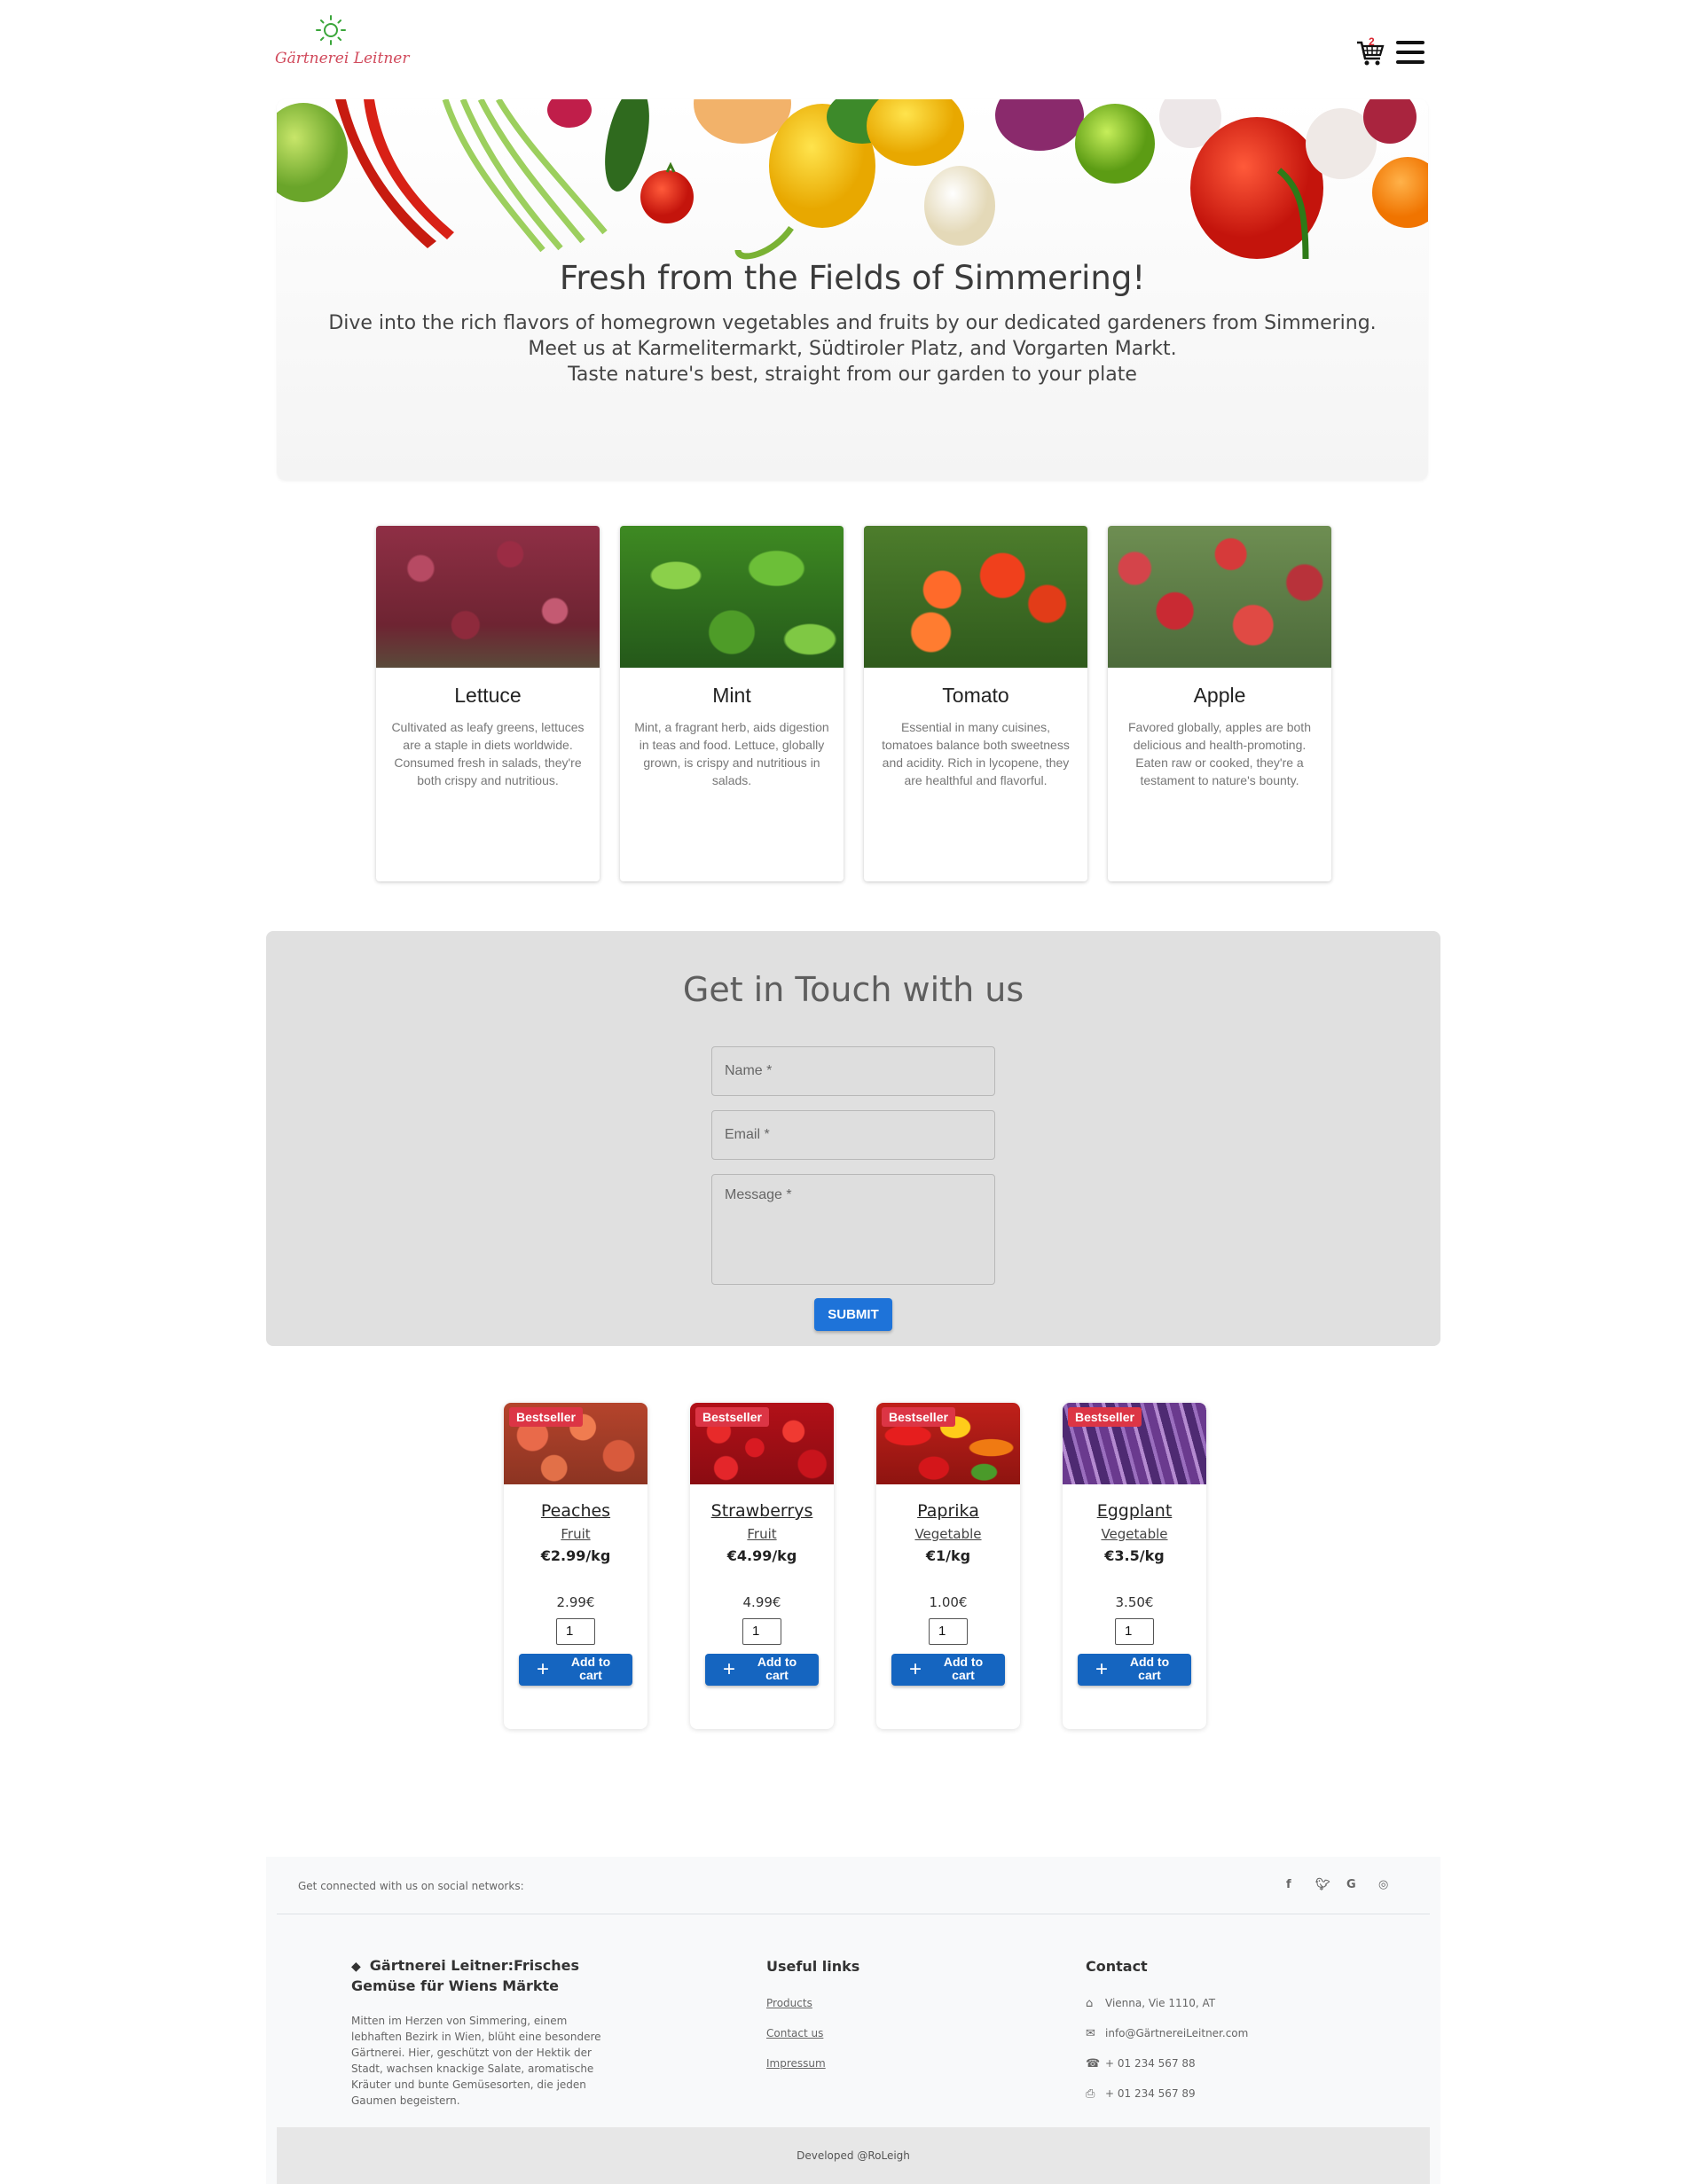 This screenshot has height=2184, width=1703. What do you see at coordinates (731, 695) in the screenshot?
I see `produce-title: Mint` at bounding box center [731, 695].